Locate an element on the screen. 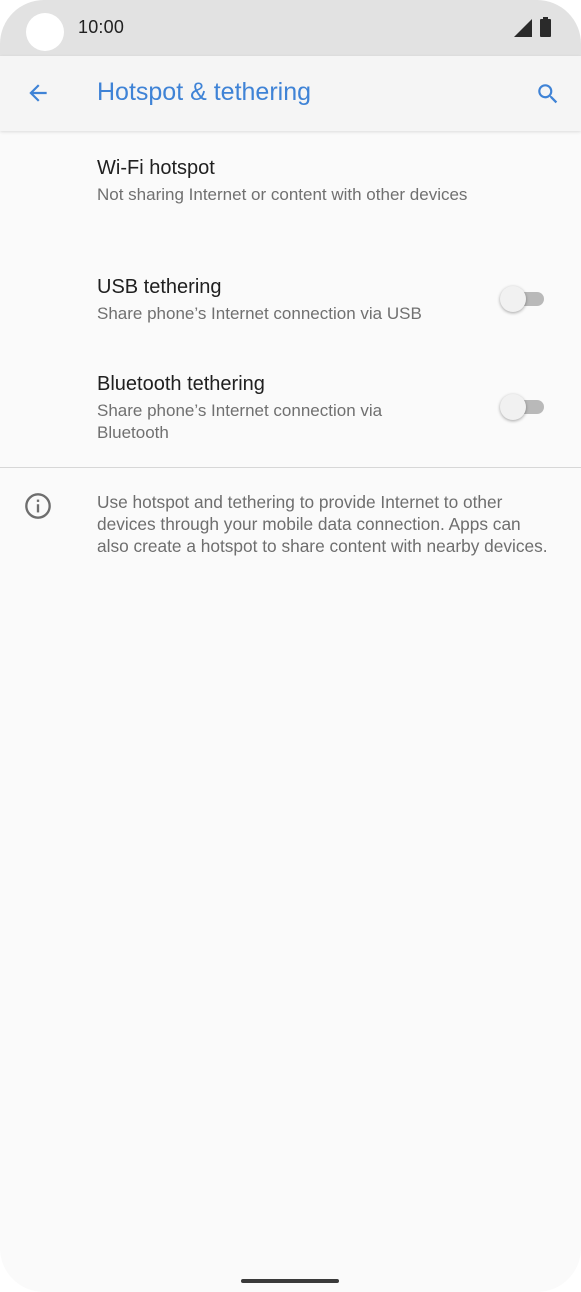 Image resolution: width=581 pixels, height=1292 pixels. section-divider is located at coordinates (290, 467).